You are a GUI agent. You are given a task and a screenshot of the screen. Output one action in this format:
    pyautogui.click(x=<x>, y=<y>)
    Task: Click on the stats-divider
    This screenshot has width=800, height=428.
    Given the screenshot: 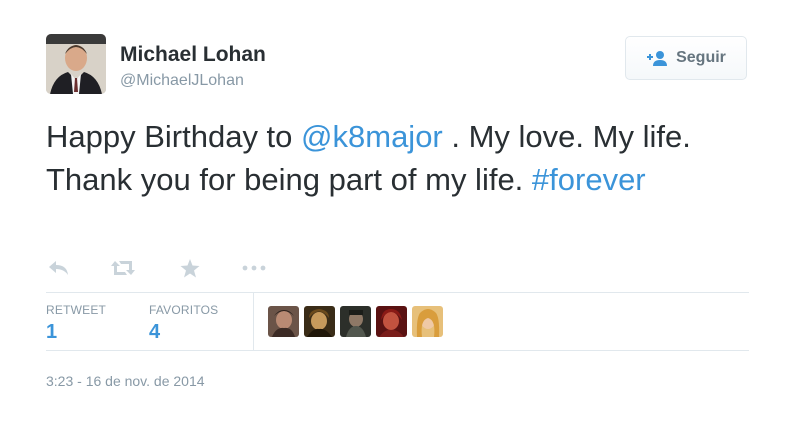 What is the action you would take?
    pyautogui.click(x=253, y=321)
    